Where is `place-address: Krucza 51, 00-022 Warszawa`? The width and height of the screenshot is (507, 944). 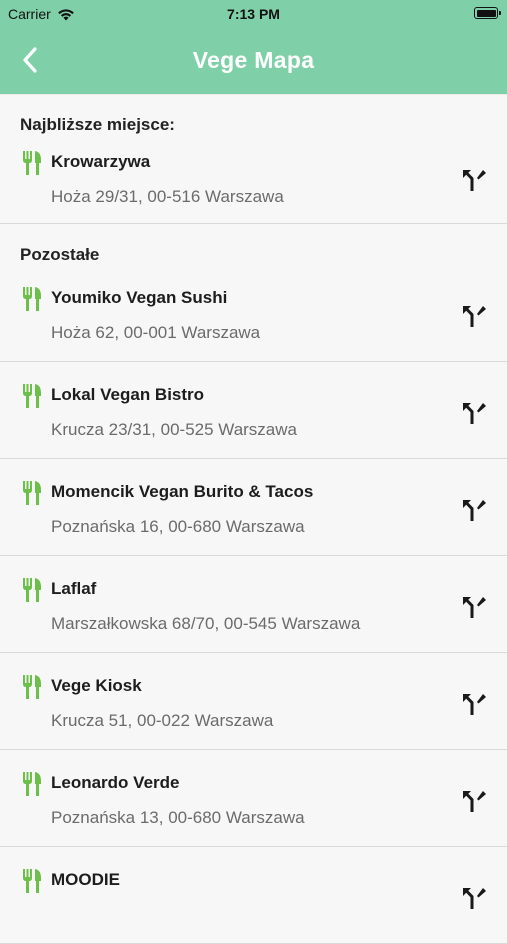 place-address: Krucza 51, 00-022 Warszawa is located at coordinates (162, 720).